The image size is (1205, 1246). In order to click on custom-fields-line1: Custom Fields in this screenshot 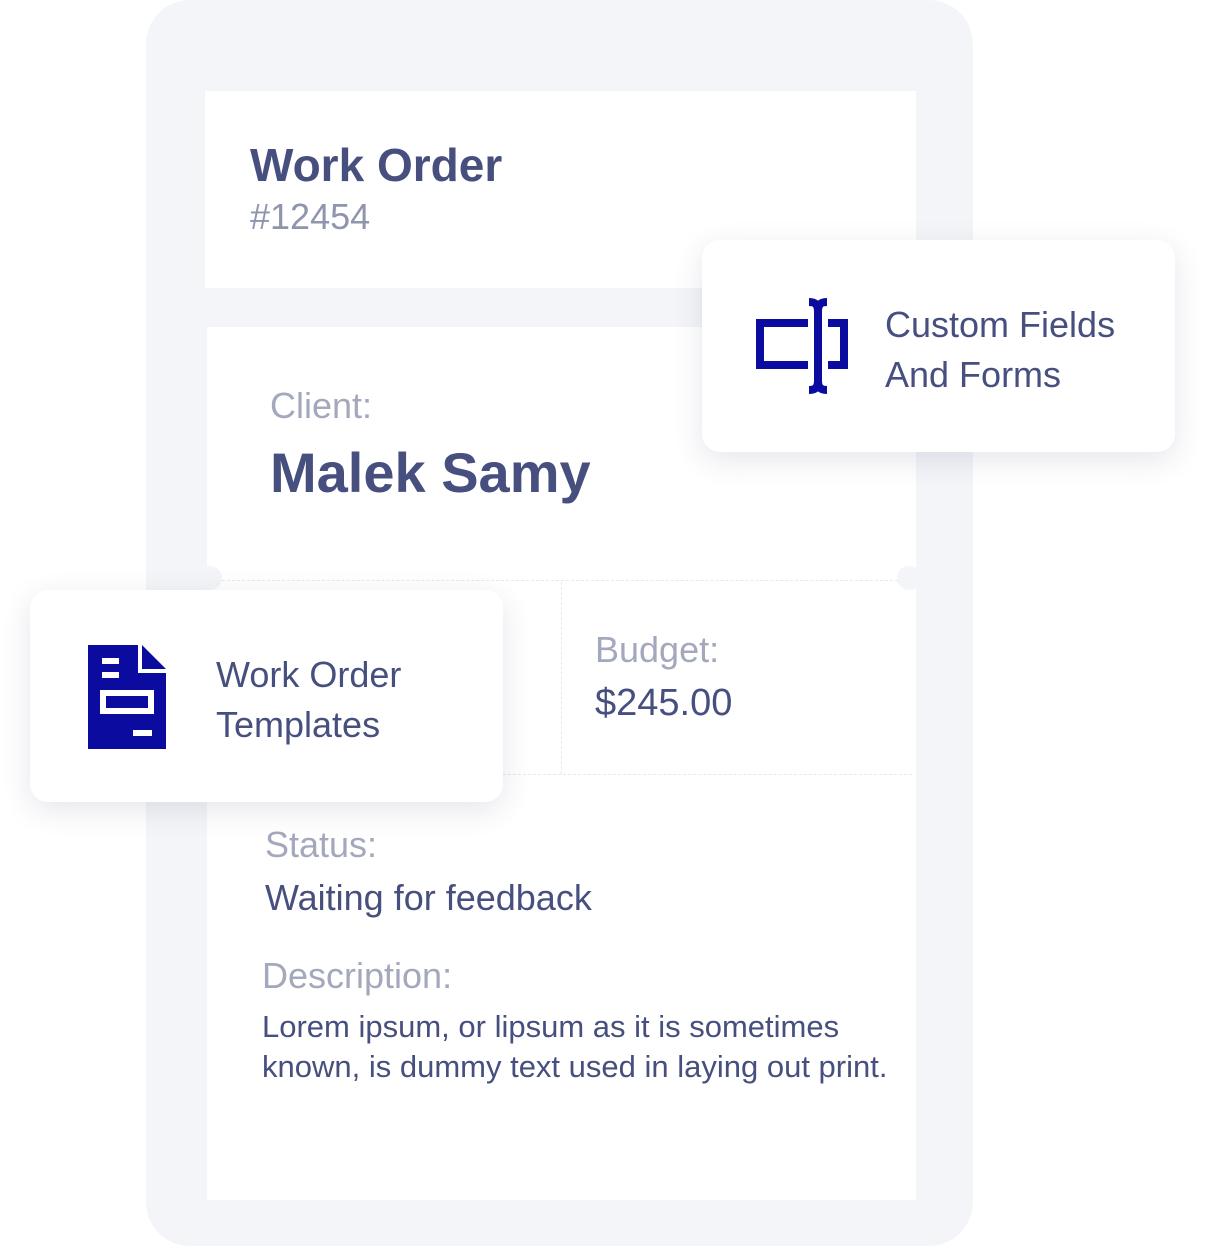, I will do `click(1000, 324)`.